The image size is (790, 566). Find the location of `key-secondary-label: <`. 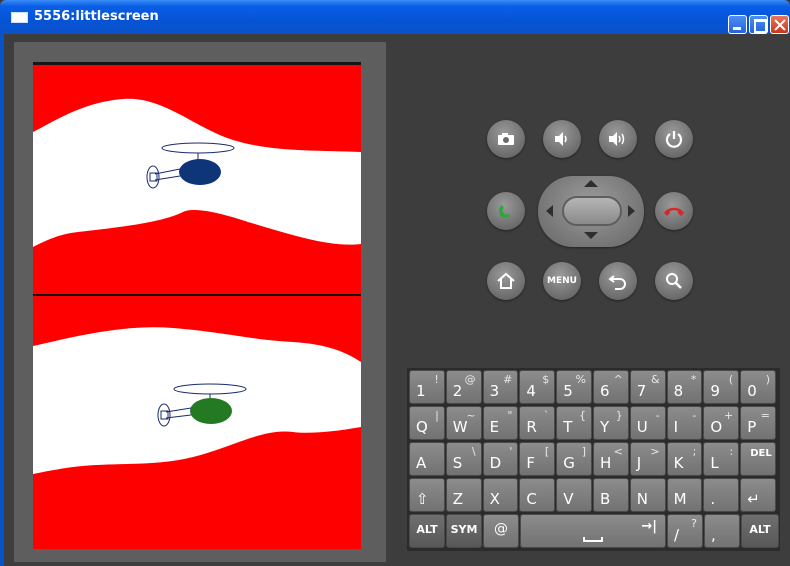

key-secondary-label: < is located at coordinates (618, 451).